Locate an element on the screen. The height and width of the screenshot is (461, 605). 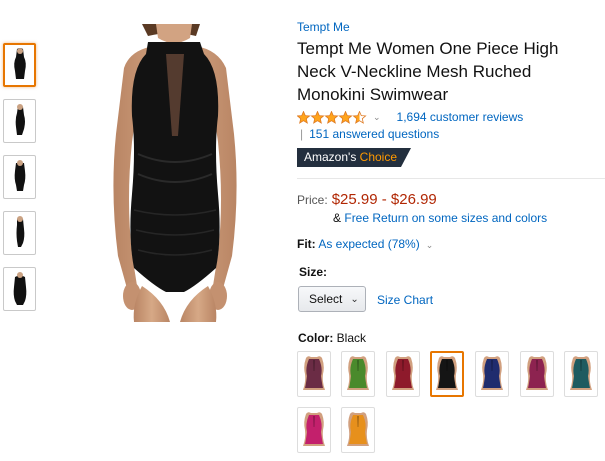
customer-reviews-link: 1,694 customer reviews is located at coordinates (460, 117).